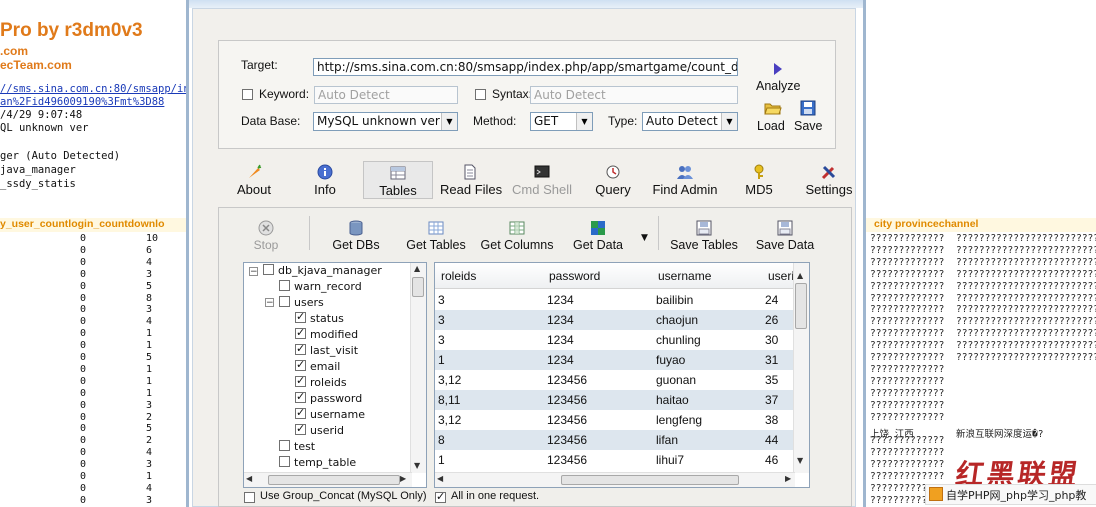  What do you see at coordinates (247, 94) in the screenshot?
I see `keyword-checkbox` at bounding box center [247, 94].